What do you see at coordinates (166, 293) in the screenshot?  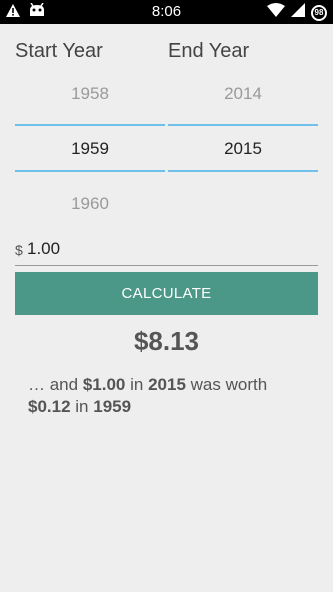 I see `calculate-button: CALCULATE` at bounding box center [166, 293].